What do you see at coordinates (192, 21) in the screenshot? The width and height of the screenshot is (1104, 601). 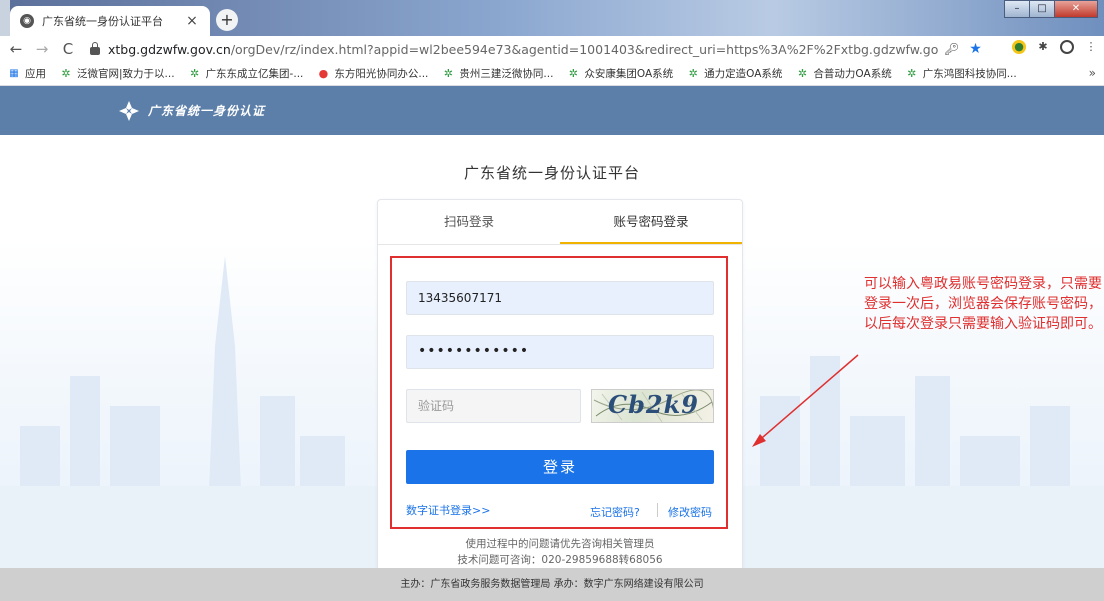 I see `close-tab-icon: ×` at bounding box center [192, 21].